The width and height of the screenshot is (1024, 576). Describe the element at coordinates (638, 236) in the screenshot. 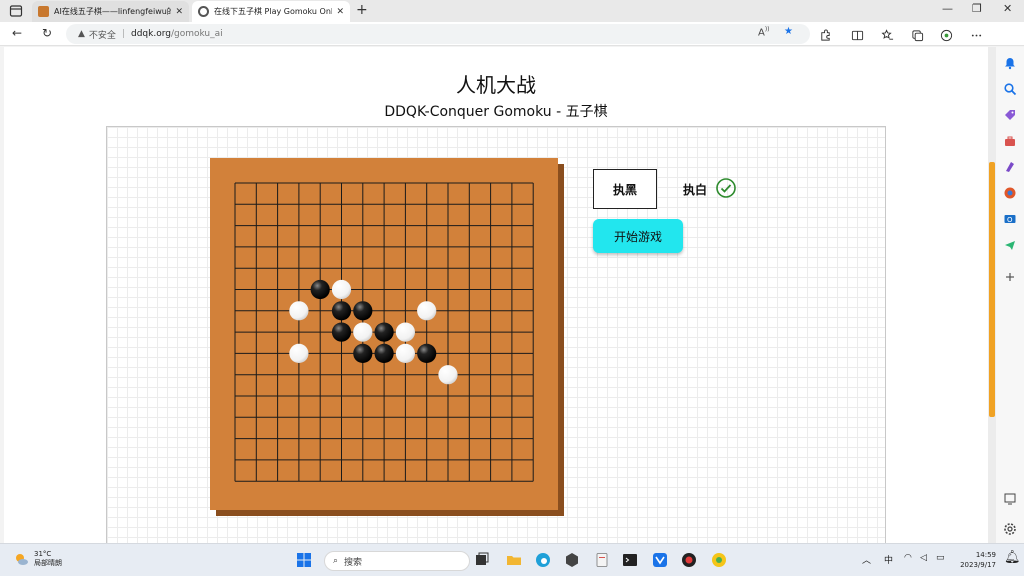

I see `start-game-button: 开始游戏` at that location.